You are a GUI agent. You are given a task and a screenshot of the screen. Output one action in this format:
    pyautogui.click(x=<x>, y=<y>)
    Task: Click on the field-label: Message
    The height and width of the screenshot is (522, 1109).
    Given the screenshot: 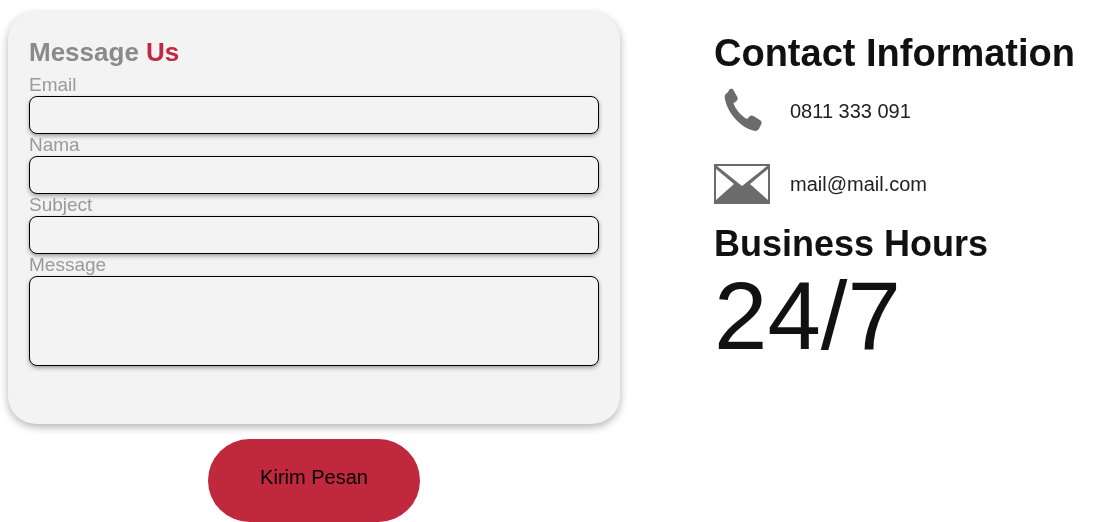 What is the action you would take?
    pyautogui.click(x=68, y=265)
    